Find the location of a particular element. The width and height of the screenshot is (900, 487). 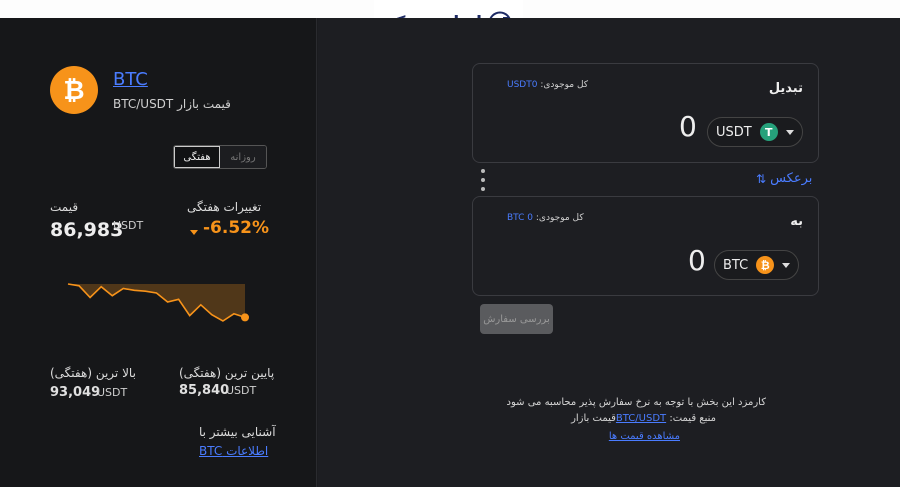

high-label: بالا ترین (هفتگی) is located at coordinates (93, 373).